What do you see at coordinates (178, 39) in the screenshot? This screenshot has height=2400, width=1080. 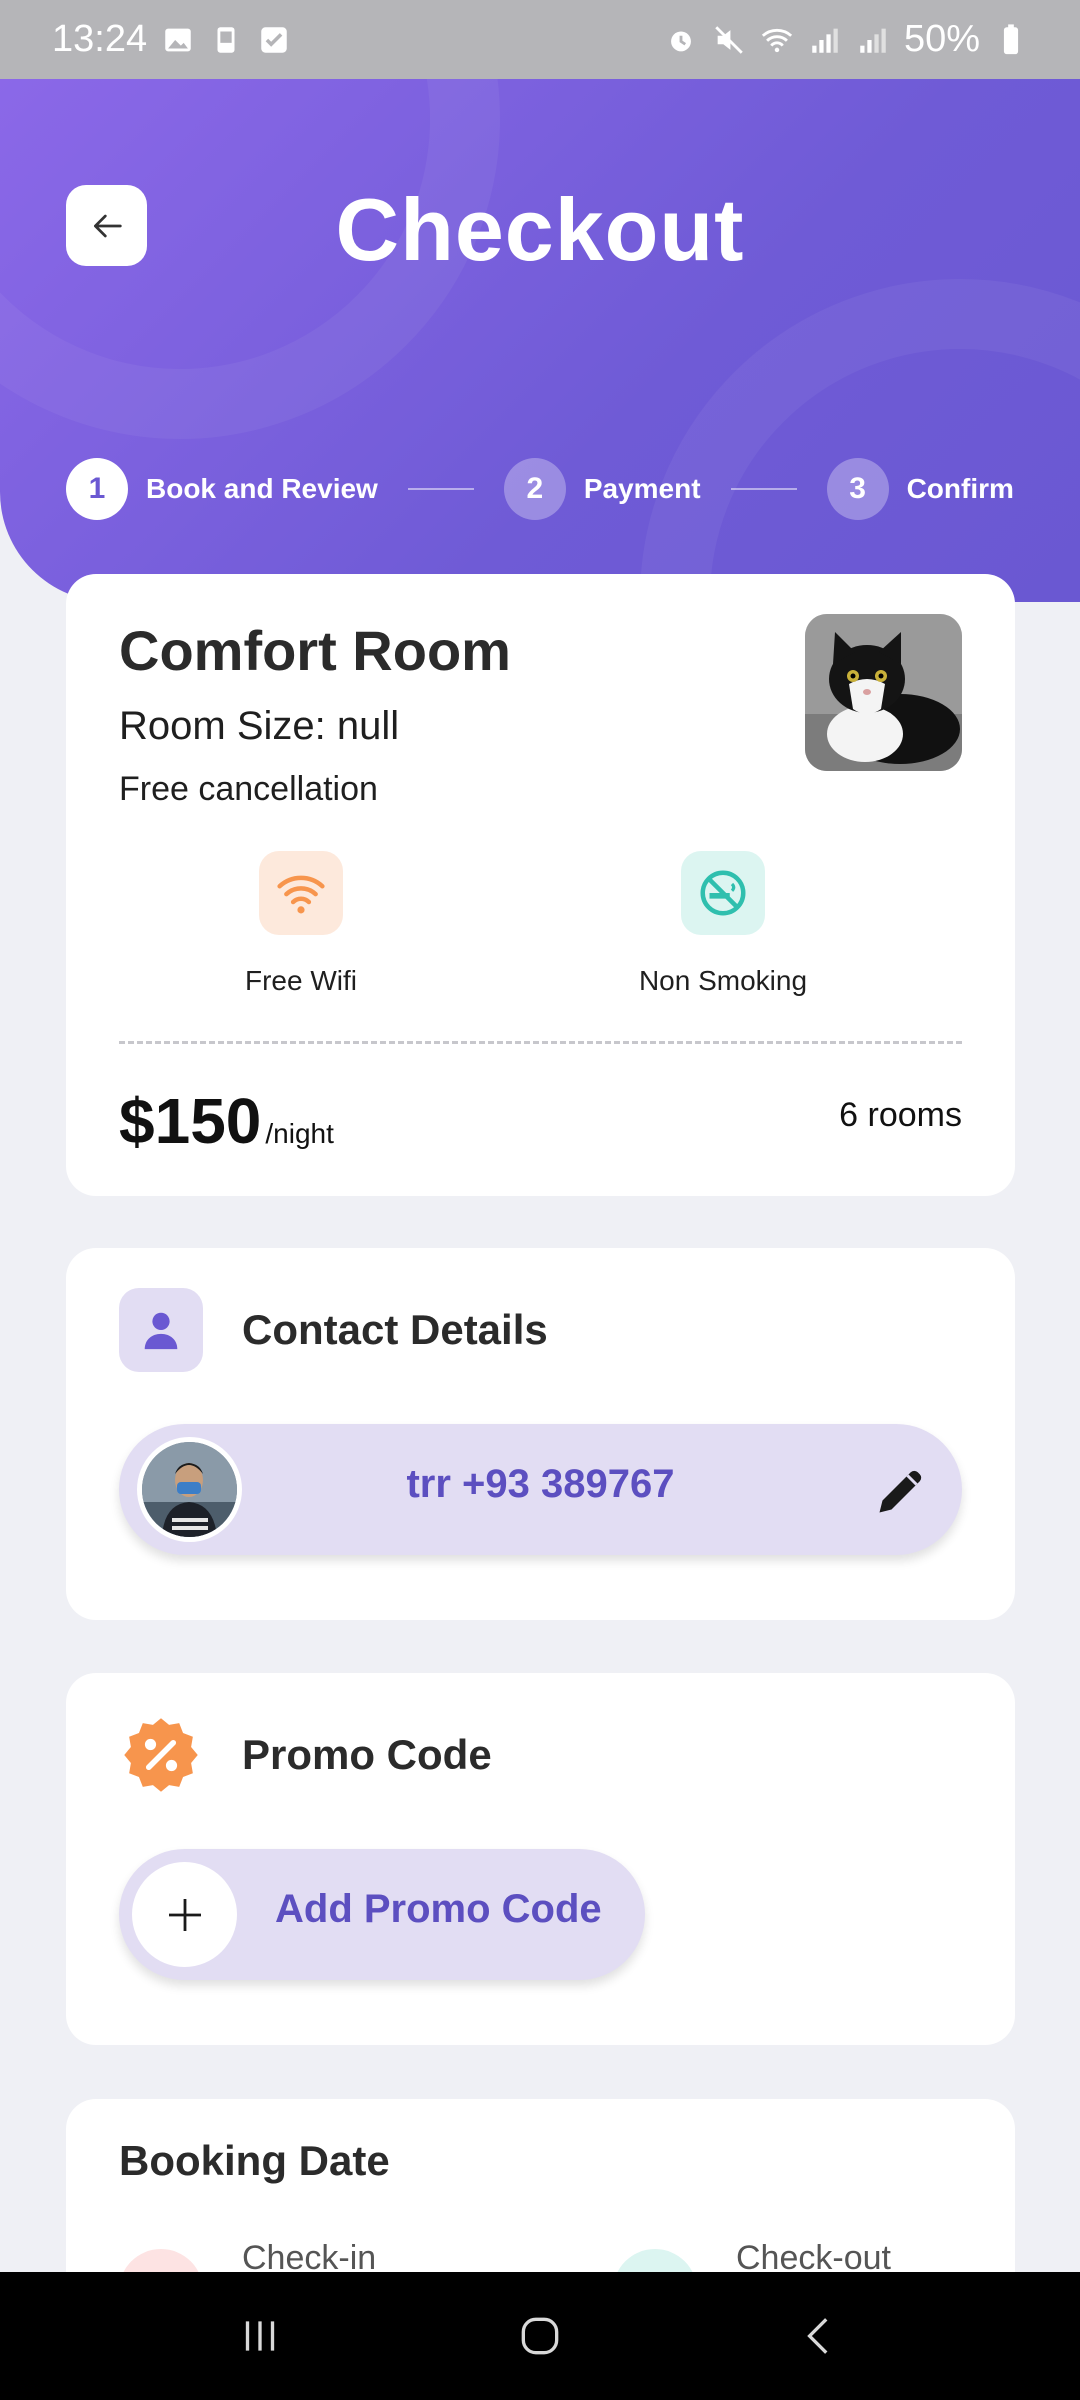 I see `gallery-icon` at bounding box center [178, 39].